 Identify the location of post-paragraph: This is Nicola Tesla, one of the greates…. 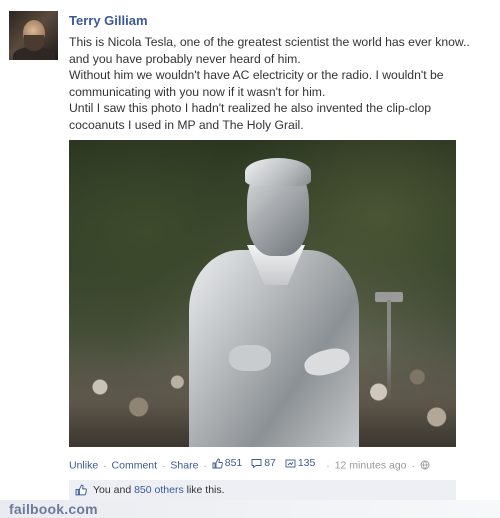
(269, 50).